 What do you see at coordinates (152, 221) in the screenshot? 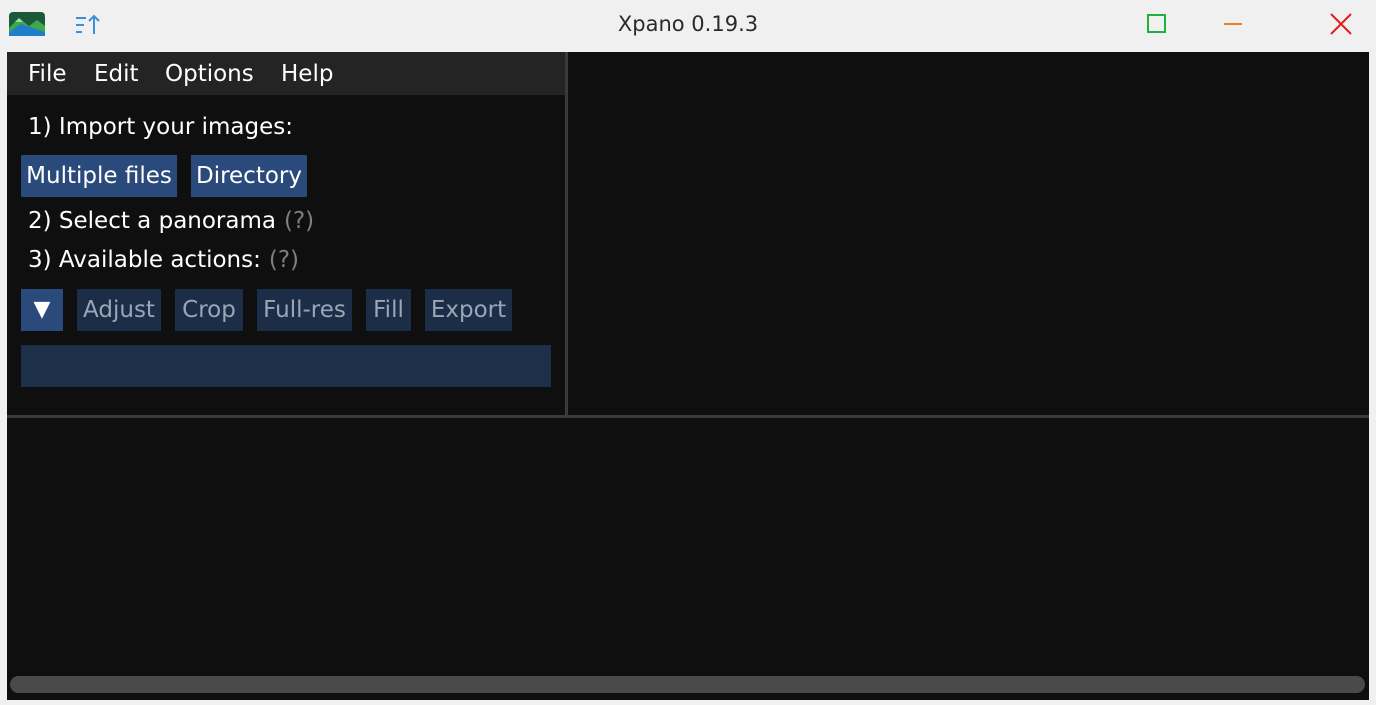
I see `select-panorama-label: 2) Select a panorama` at bounding box center [152, 221].